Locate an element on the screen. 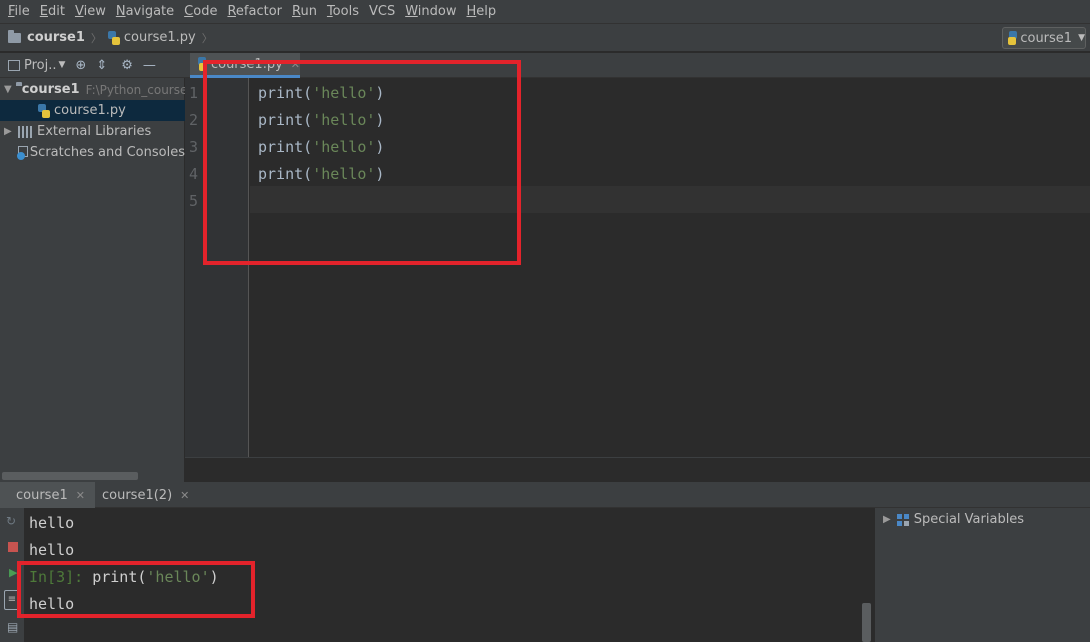 Image resolution: width=1090 pixels, height=642 pixels. variables-icon is located at coordinates (902, 519).